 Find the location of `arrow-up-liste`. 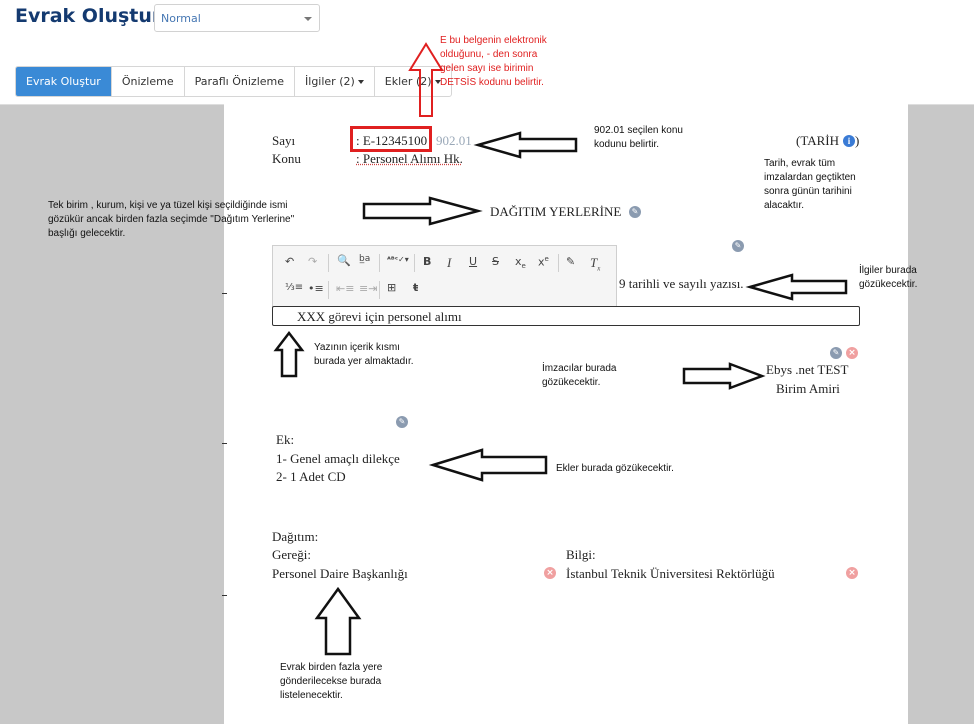

arrow-up-liste is located at coordinates (338, 621).